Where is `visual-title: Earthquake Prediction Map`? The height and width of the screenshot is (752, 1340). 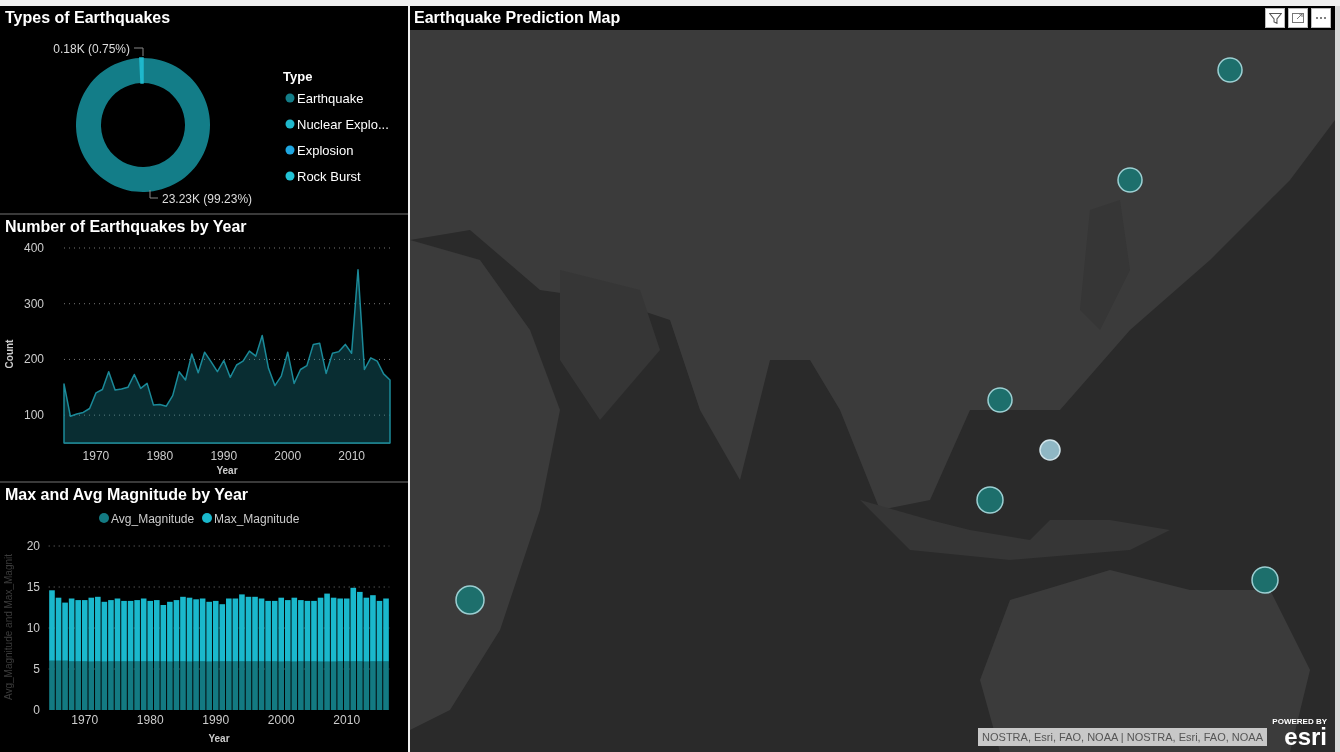
visual-title: Earthquake Prediction Map is located at coordinates (517, 18).